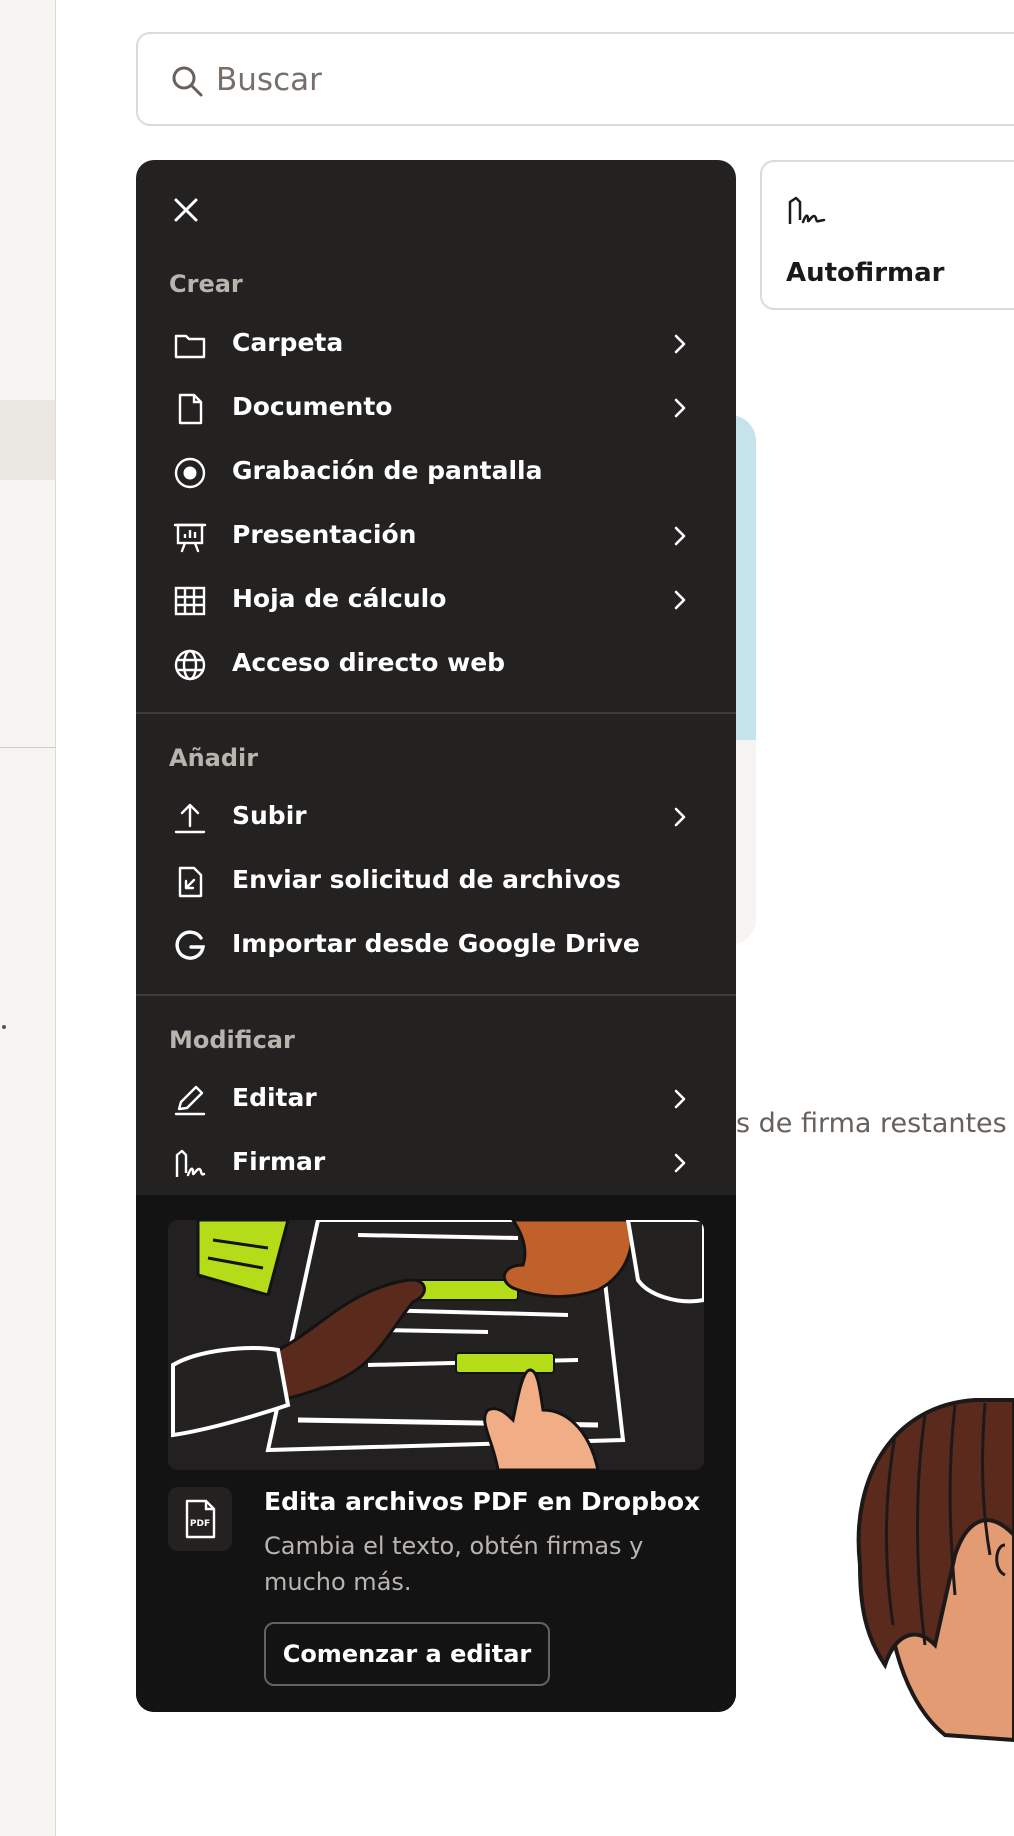 Image resolution: width=1014 pixels, height=1836 pixels. What do you see at coordinates (190, 882) in the screenshot?
I see `file-request-icon` at bounding box center [190, 882].